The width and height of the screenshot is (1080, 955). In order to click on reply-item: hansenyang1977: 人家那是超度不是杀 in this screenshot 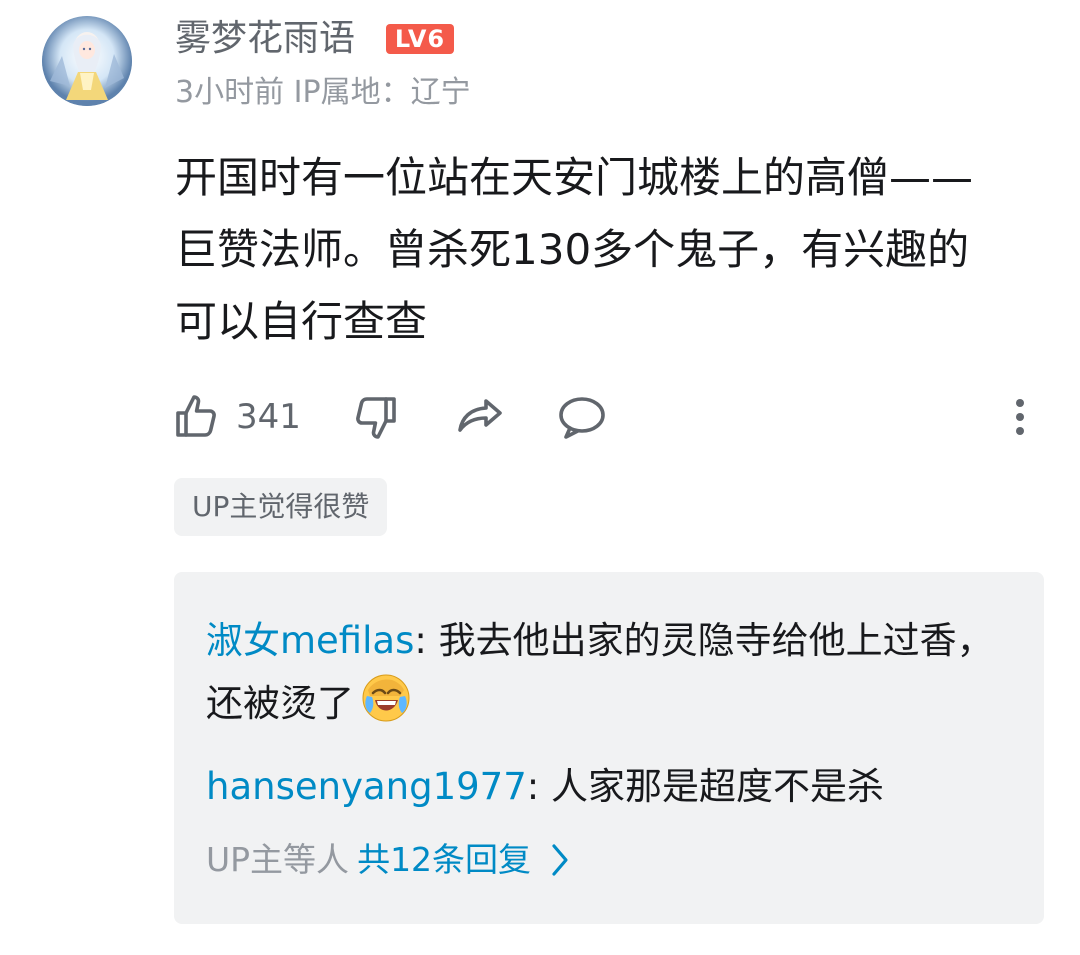, I will do `click(601, 787)`.